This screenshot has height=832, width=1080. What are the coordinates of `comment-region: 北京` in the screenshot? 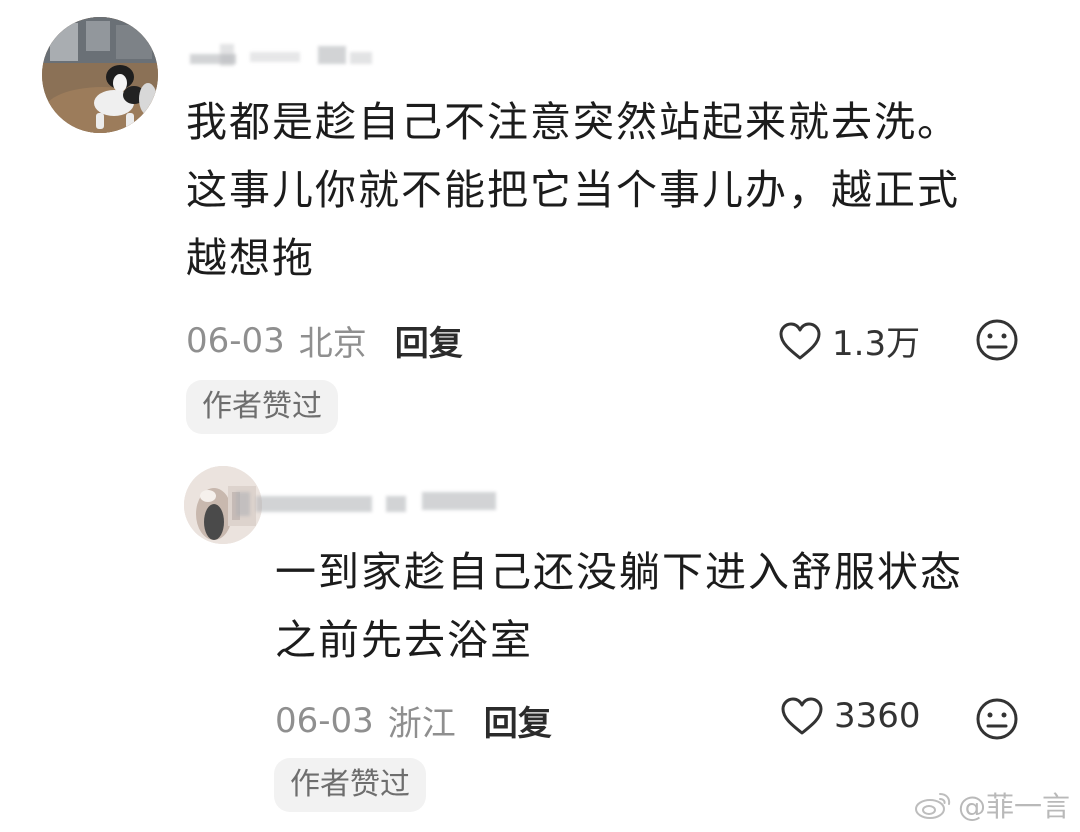 It's located at (332, 344).